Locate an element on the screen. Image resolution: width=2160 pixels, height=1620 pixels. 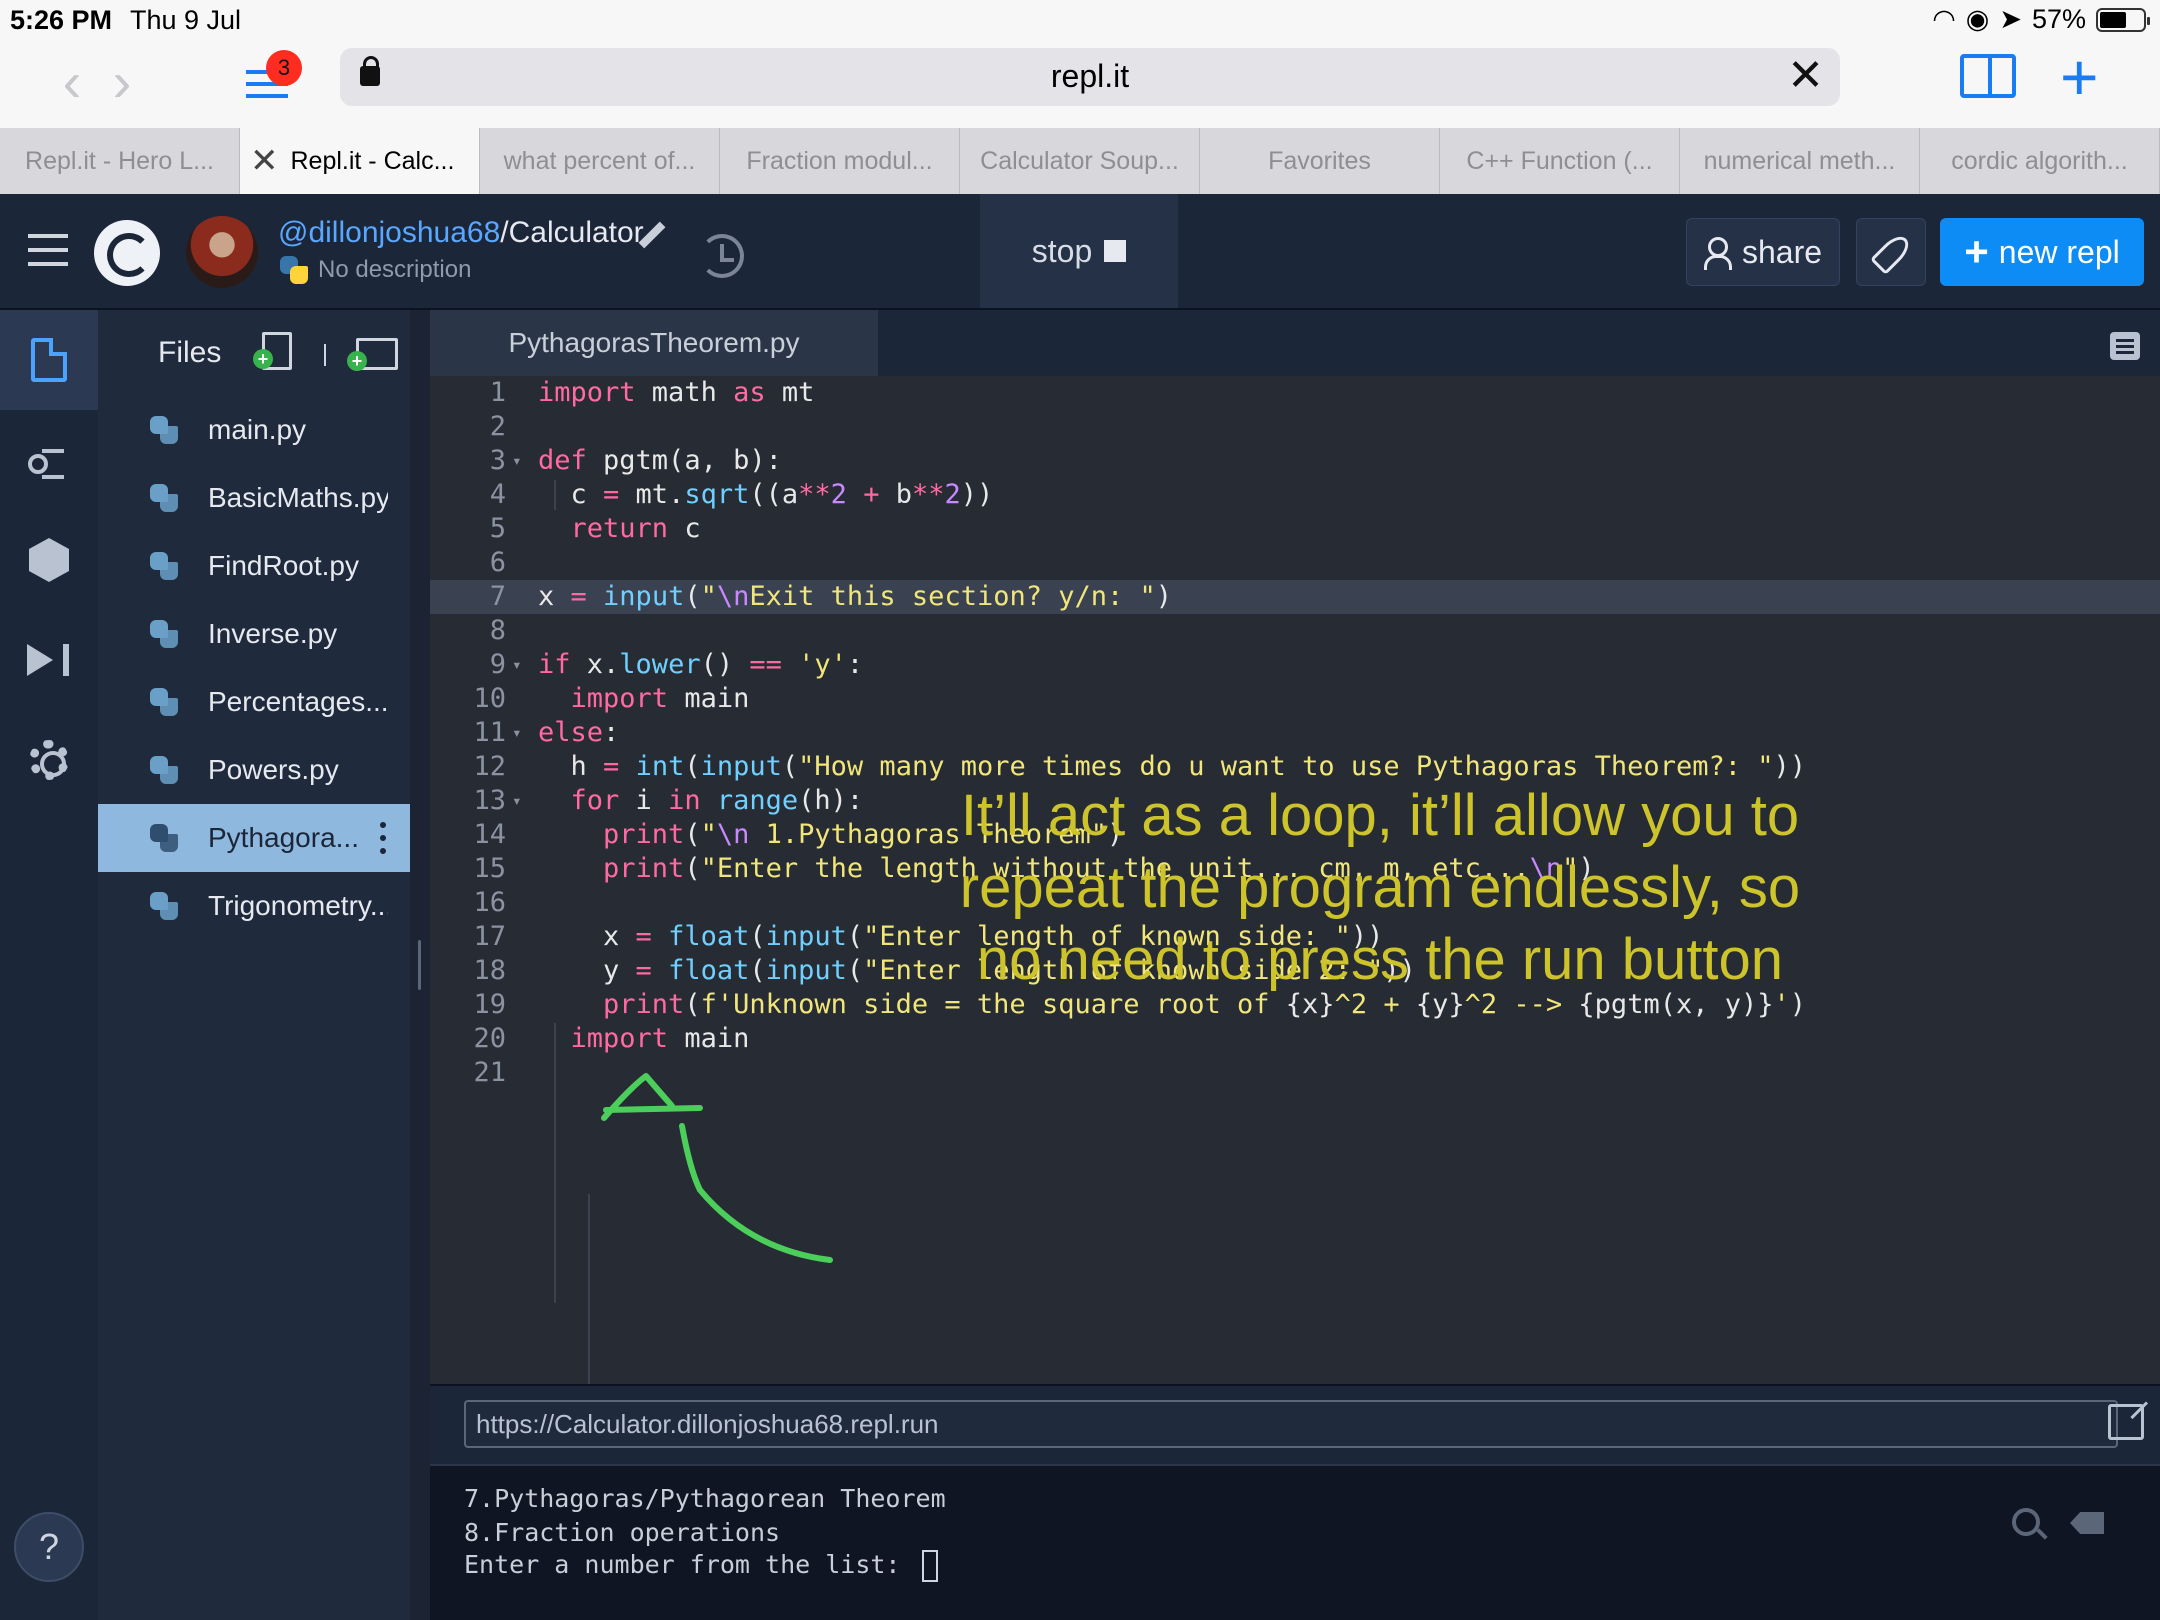
more-options-icon is located at coordinates (383, 838).